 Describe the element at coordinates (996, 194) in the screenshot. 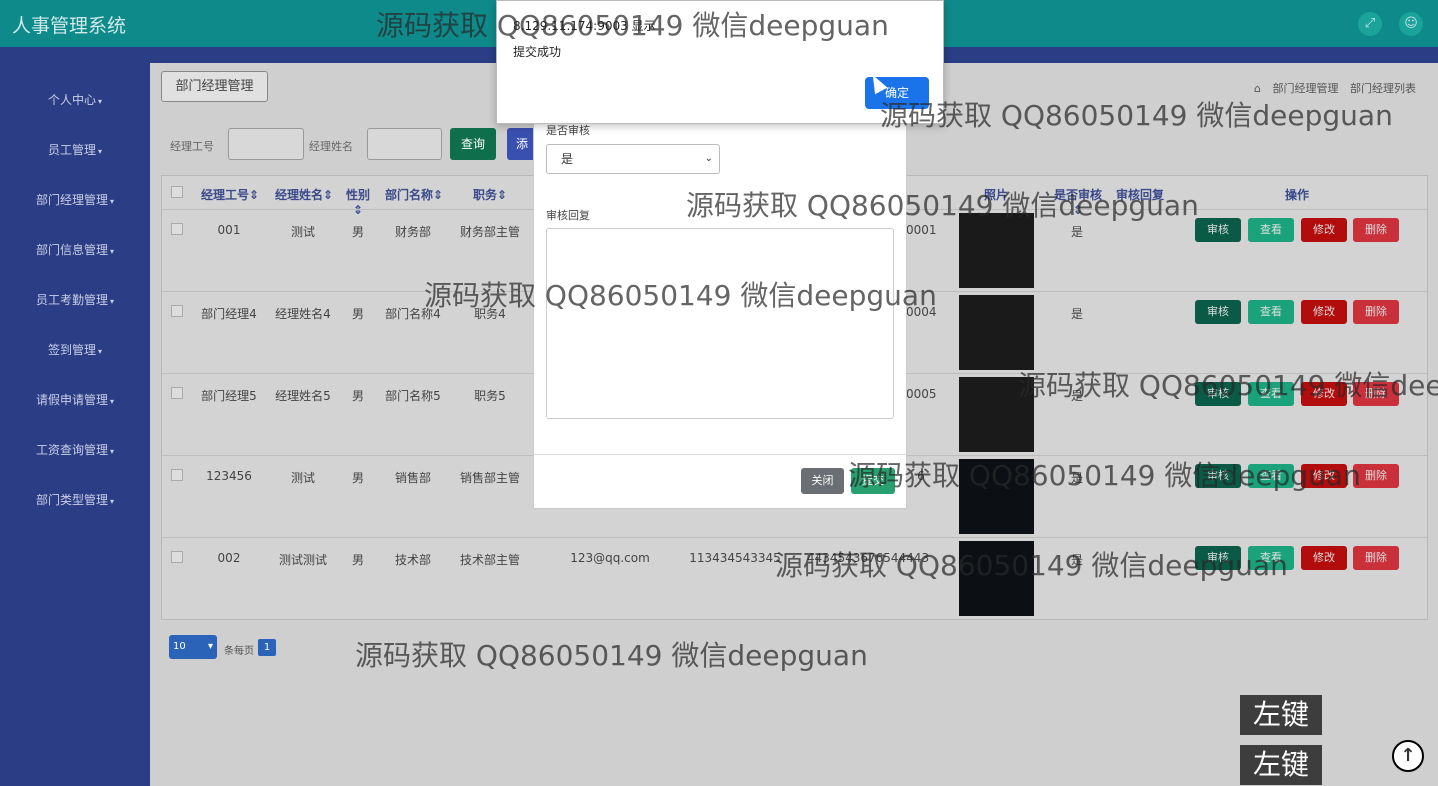

I see `column-header: 照片` at that location.